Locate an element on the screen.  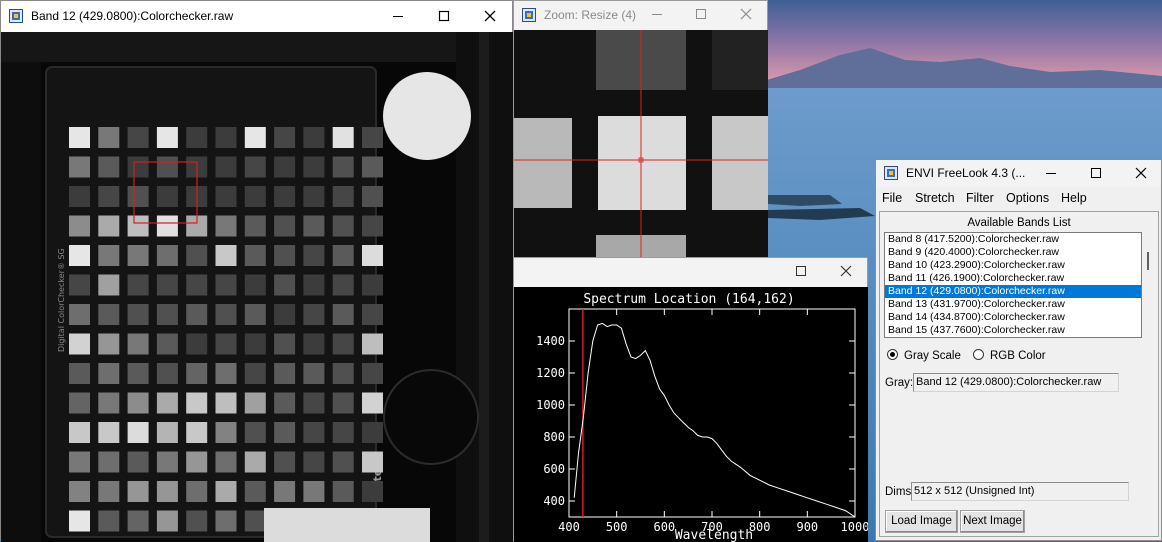
gray-scale-option: Gray Scale is located at coordinates (924, 355).